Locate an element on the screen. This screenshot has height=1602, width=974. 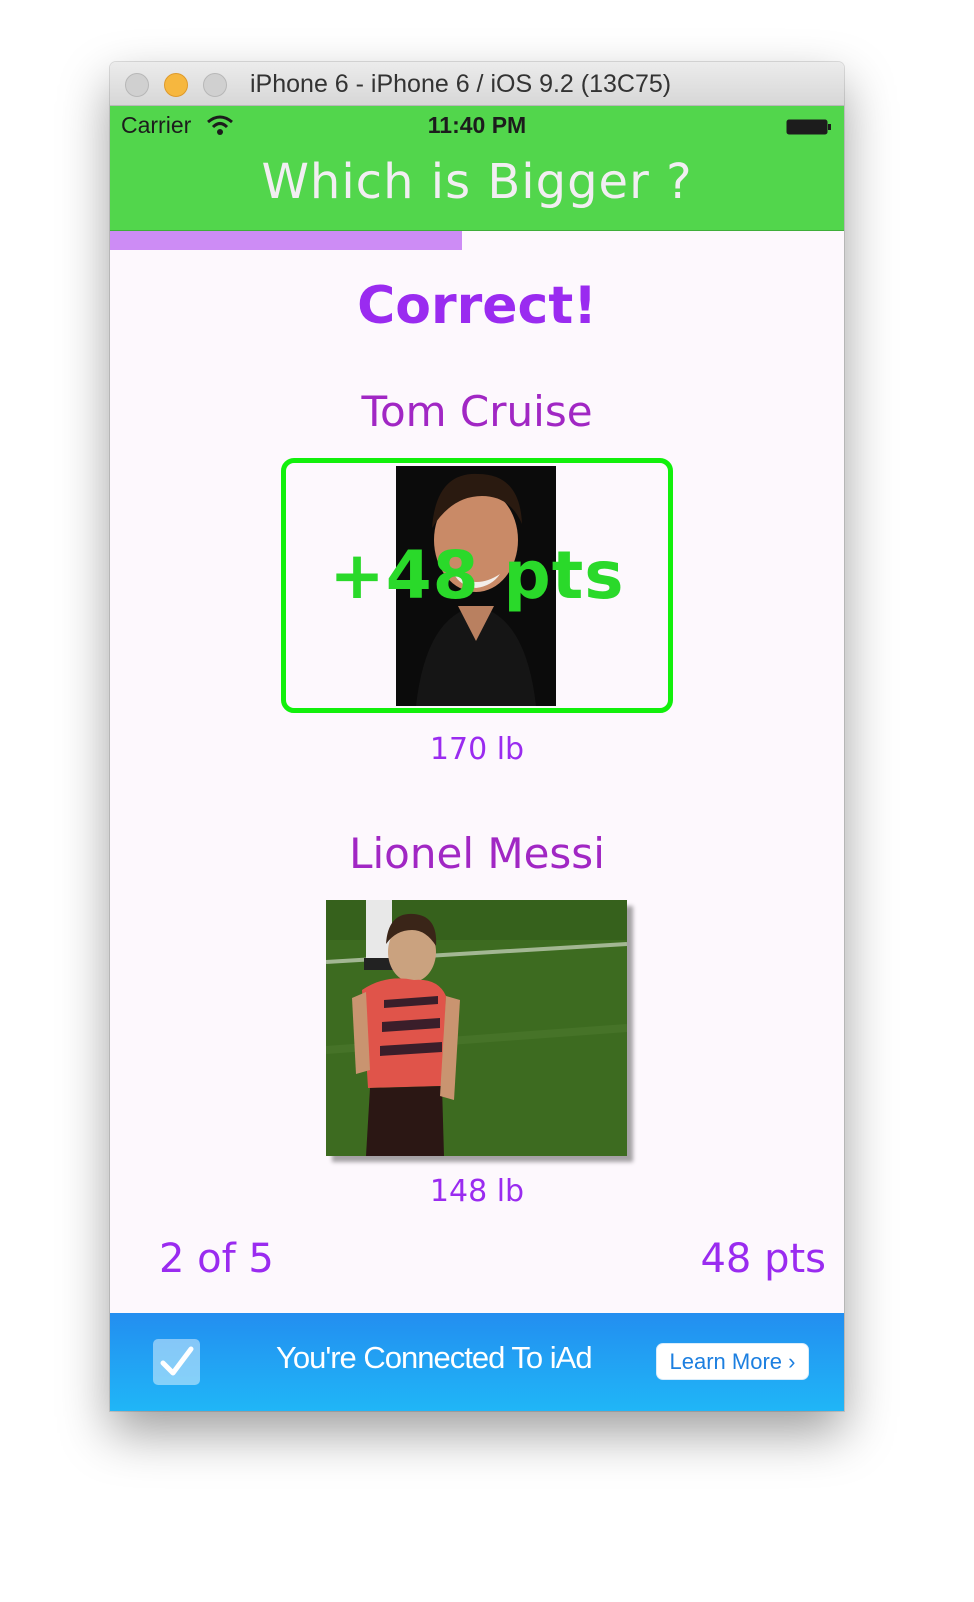
points-awarded-label: +48 pts is located at coordinates (477, 575).